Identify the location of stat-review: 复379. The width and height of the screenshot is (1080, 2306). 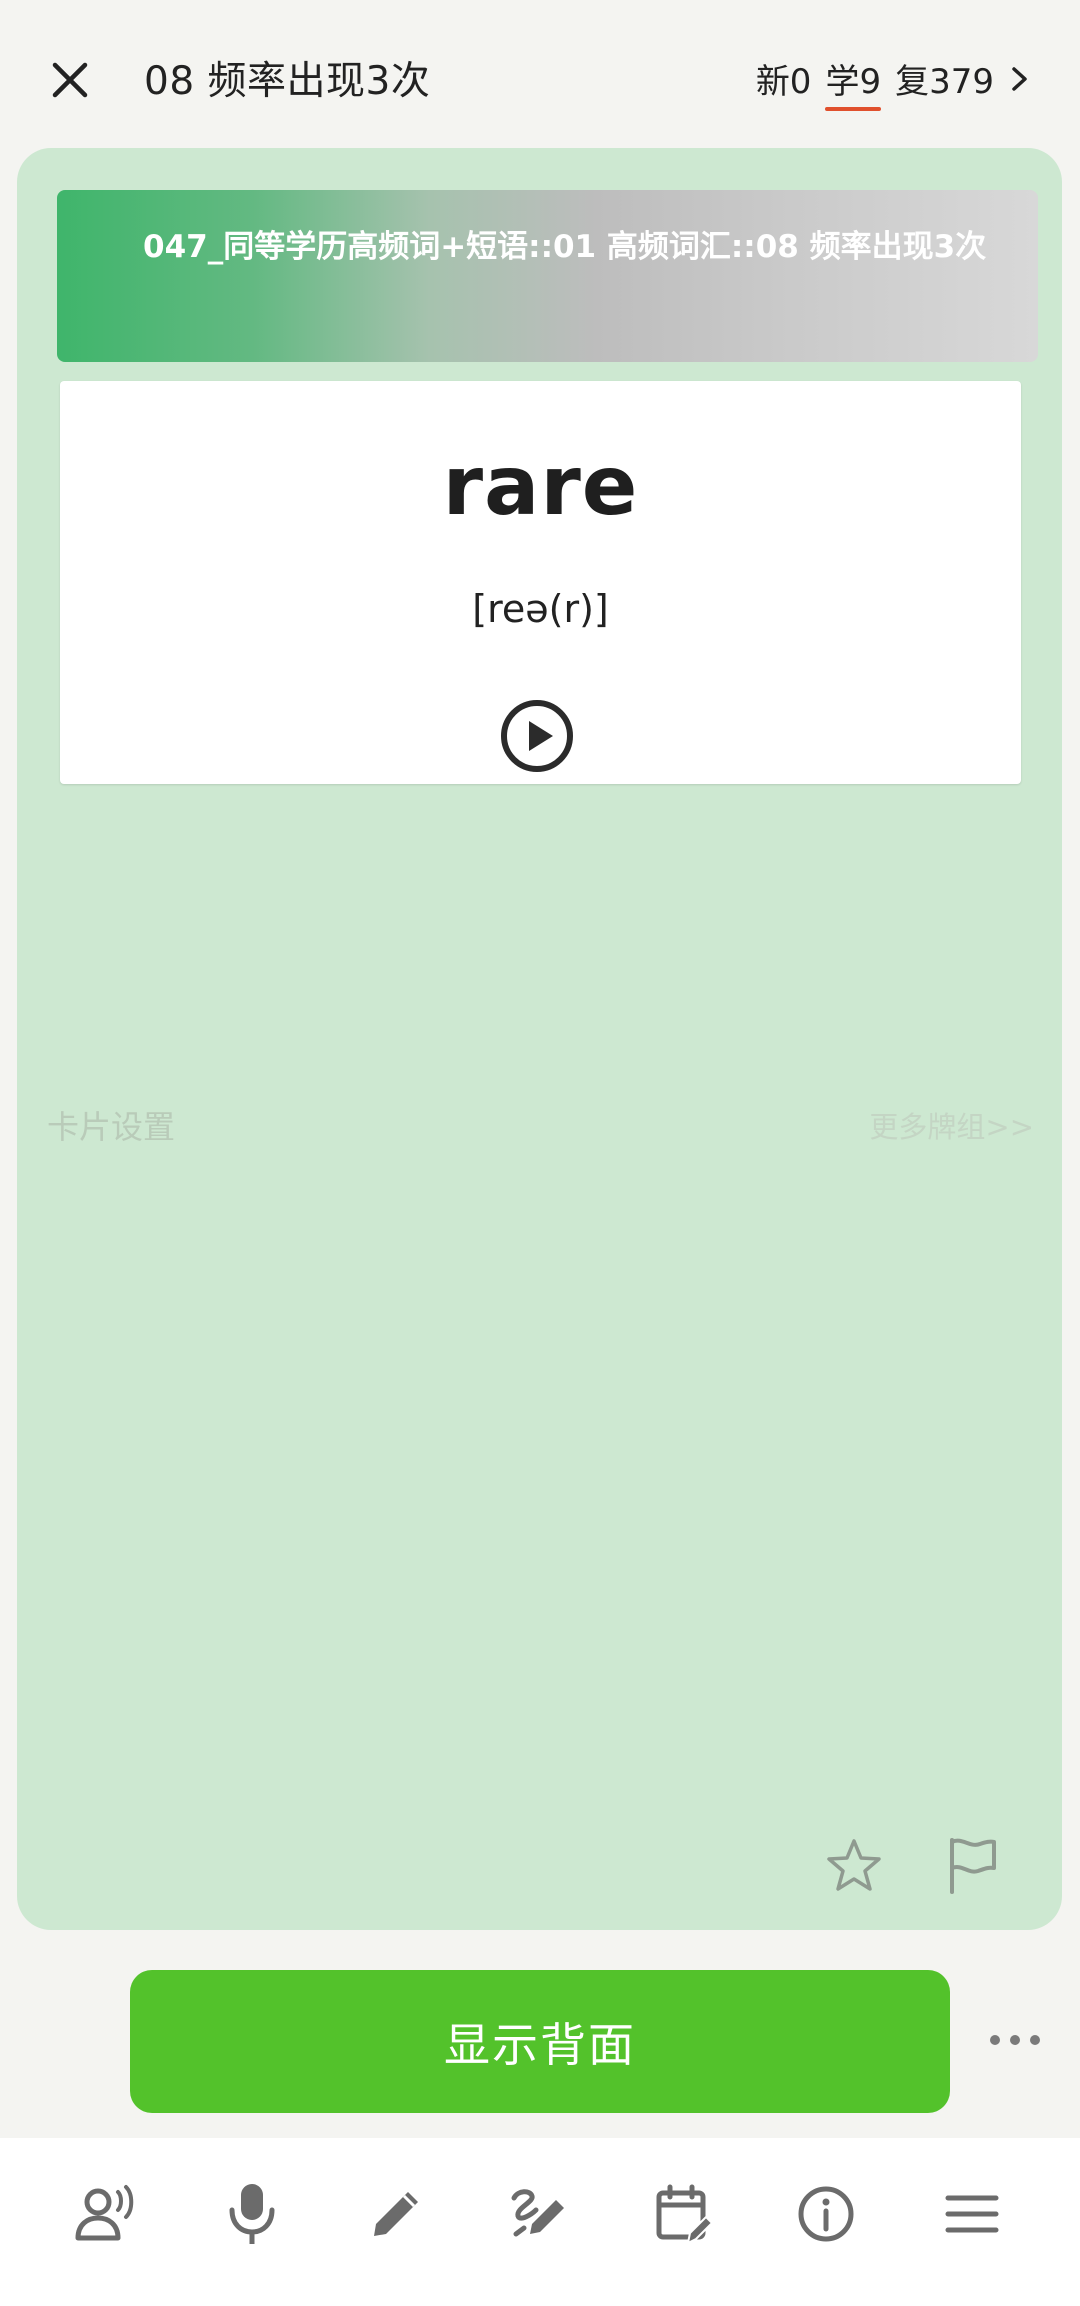
(944, 82).